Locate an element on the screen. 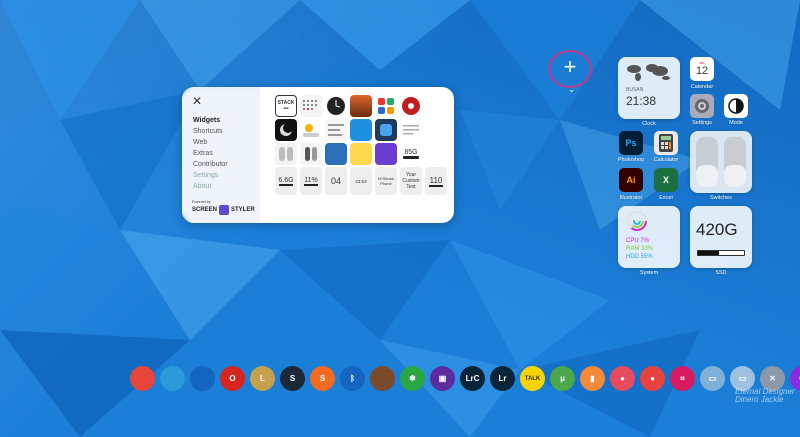  close-icon: ✕ is located at coordinates (197, 101).